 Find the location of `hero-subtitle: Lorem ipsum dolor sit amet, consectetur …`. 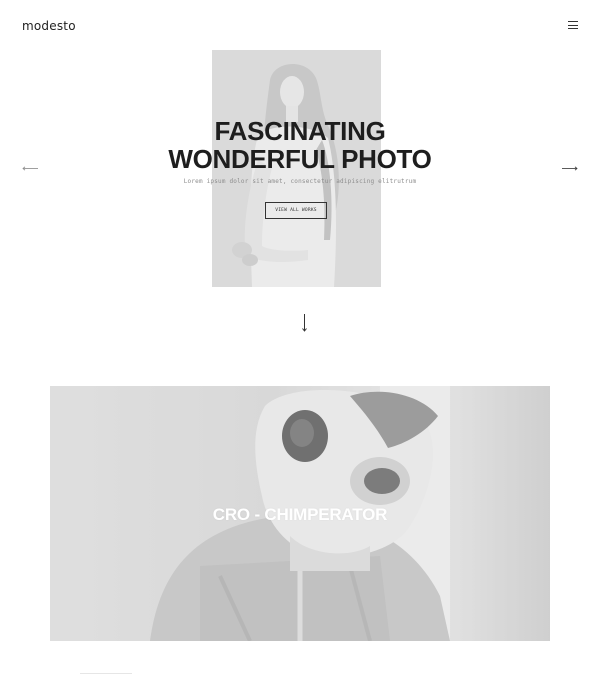

hero-subtitle: Lorem ipsum dolor sit amet, consectetur … is located at coordinates (300, 181).